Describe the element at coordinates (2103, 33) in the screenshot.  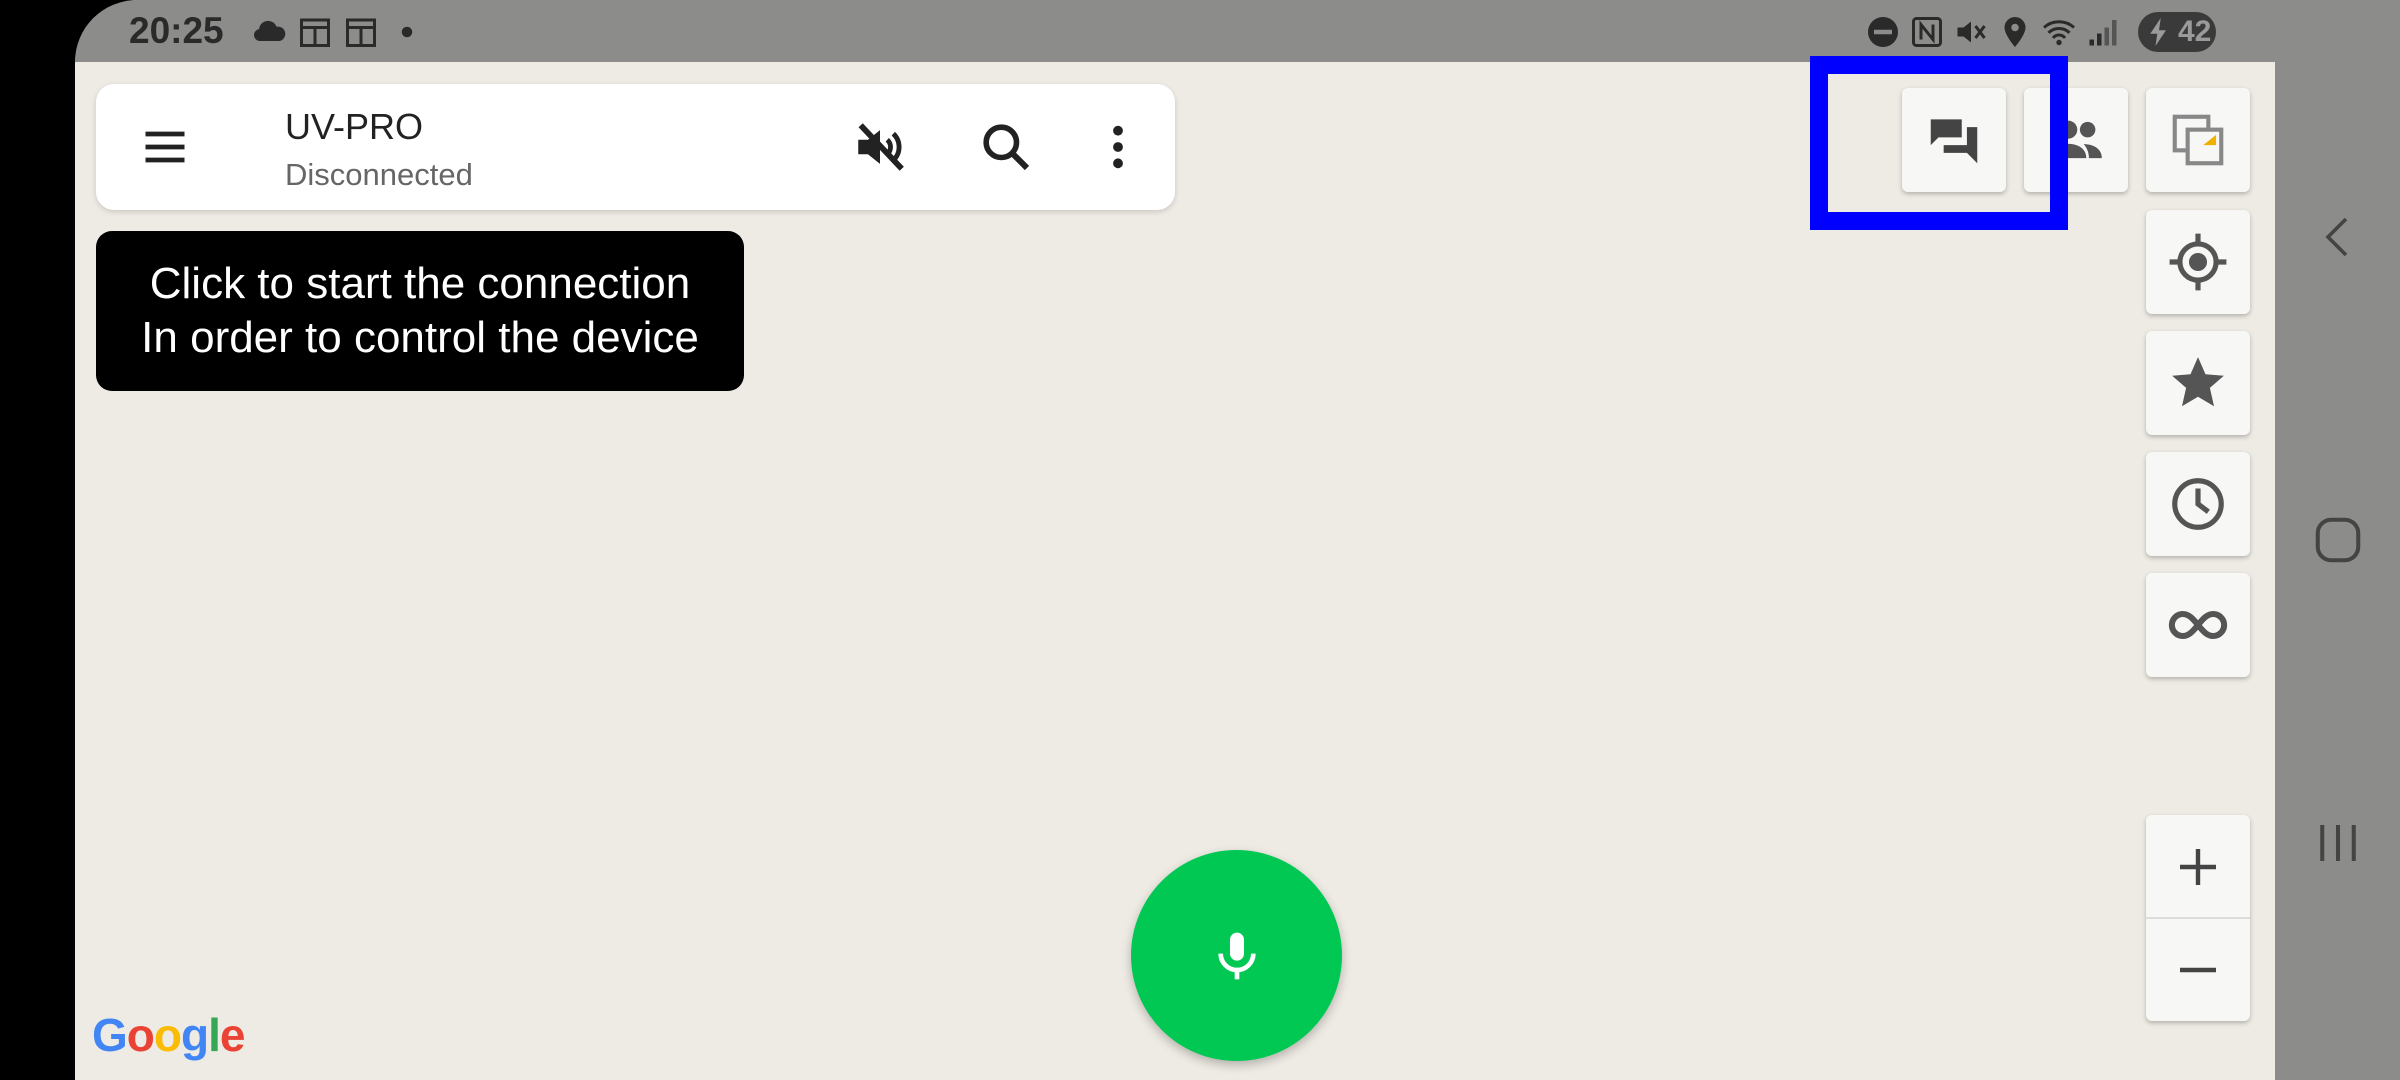
I see `signal-icon` at that location.